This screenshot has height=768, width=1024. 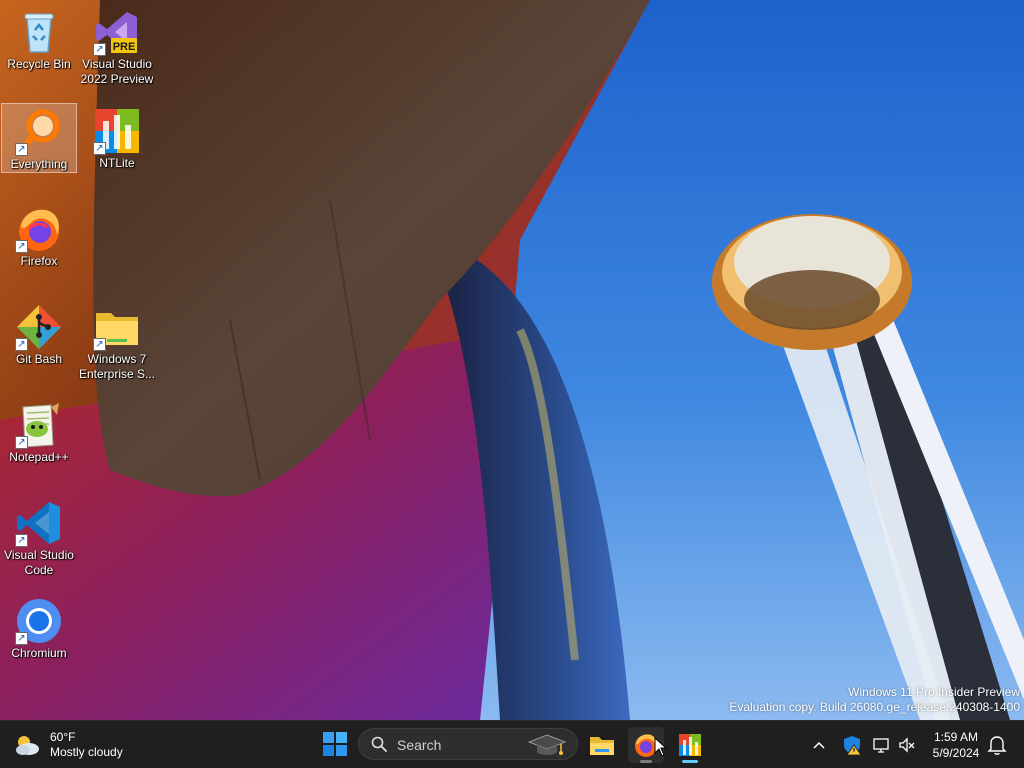 I want to click on icon-label: Firefox, so click(x=39, y=261).